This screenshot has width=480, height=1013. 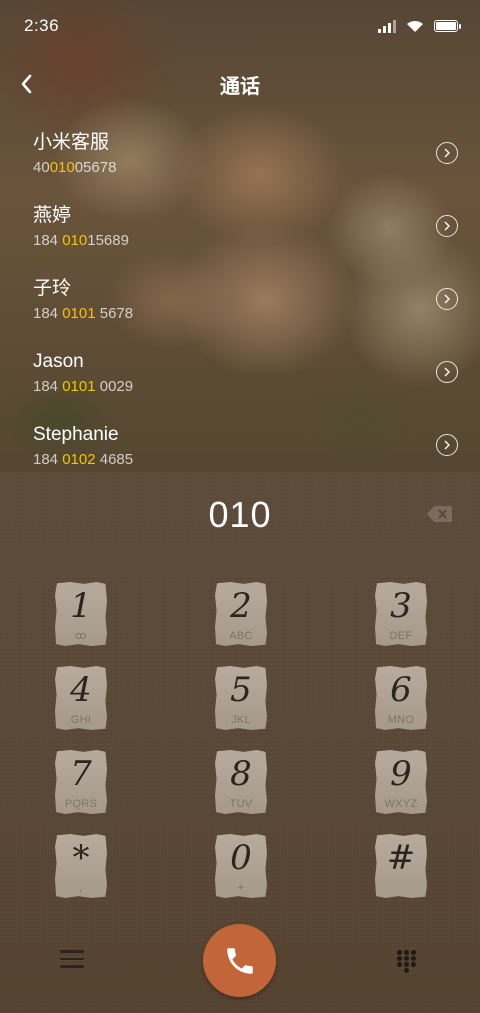 What do you see at coordinates (401, 614) in the screenshot?
I see `key-3: 3 DEF` at bounding box center [401, 614].